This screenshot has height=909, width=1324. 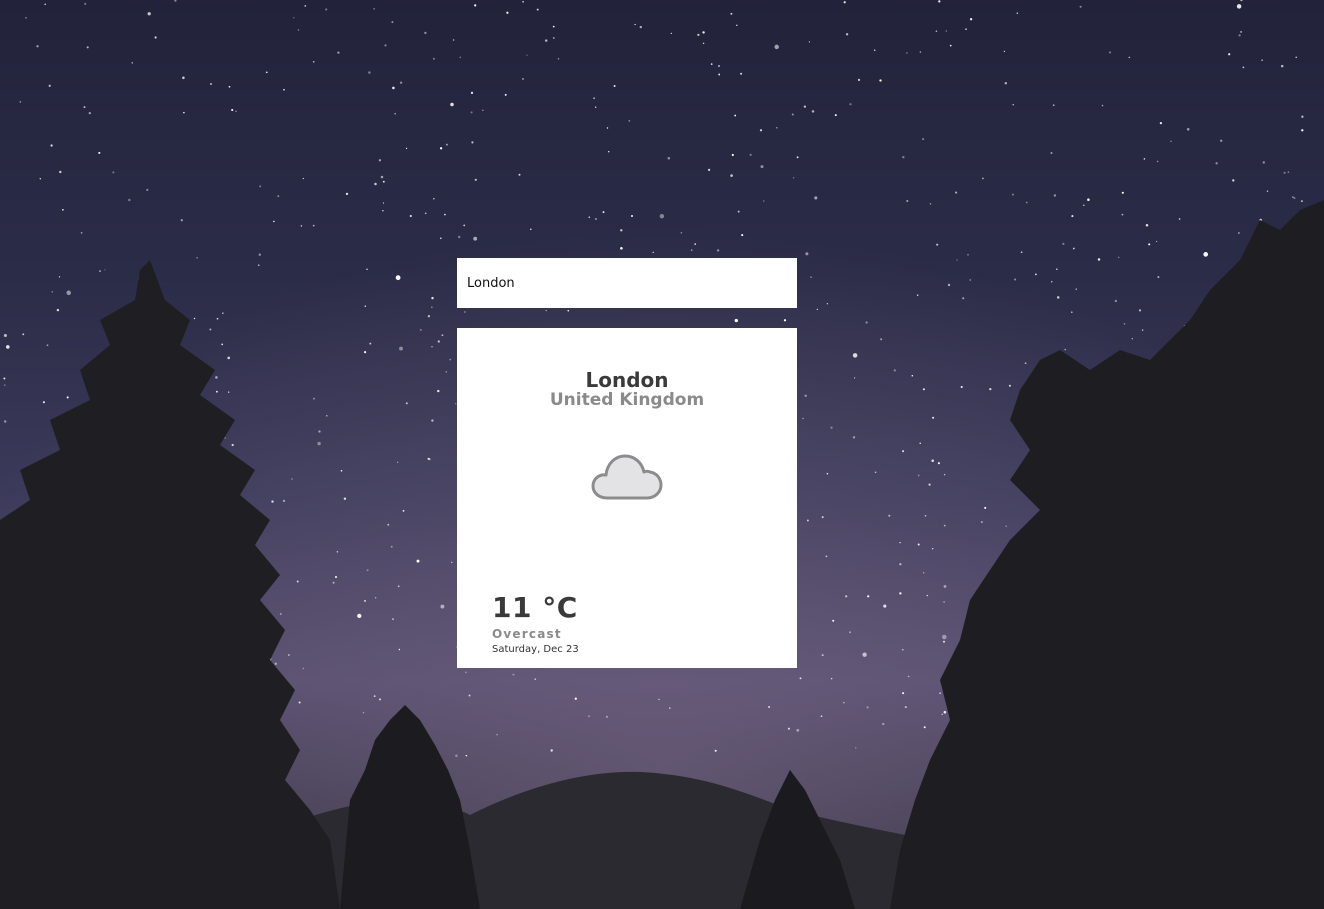 What do you see at coordinates (627, 478) in the screenshot?
I see `cloud-icon` at bounding box center [627, 478].